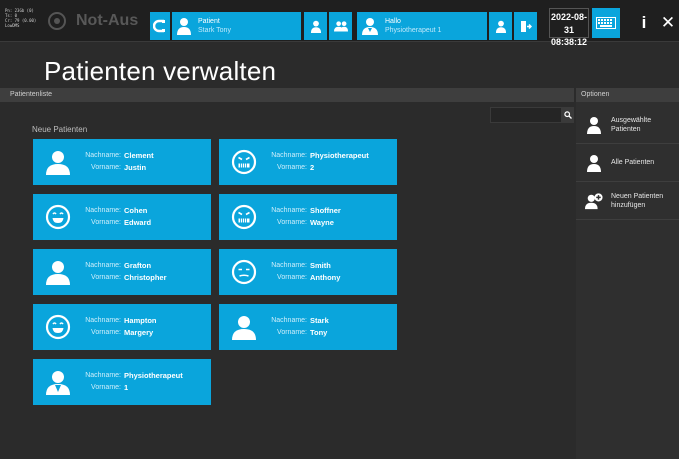 This screenshot has height=459, width=679. Describe the element at coordinates (633, 162) in the screenshot. I see `option-label: Alle Patienten` at that location.